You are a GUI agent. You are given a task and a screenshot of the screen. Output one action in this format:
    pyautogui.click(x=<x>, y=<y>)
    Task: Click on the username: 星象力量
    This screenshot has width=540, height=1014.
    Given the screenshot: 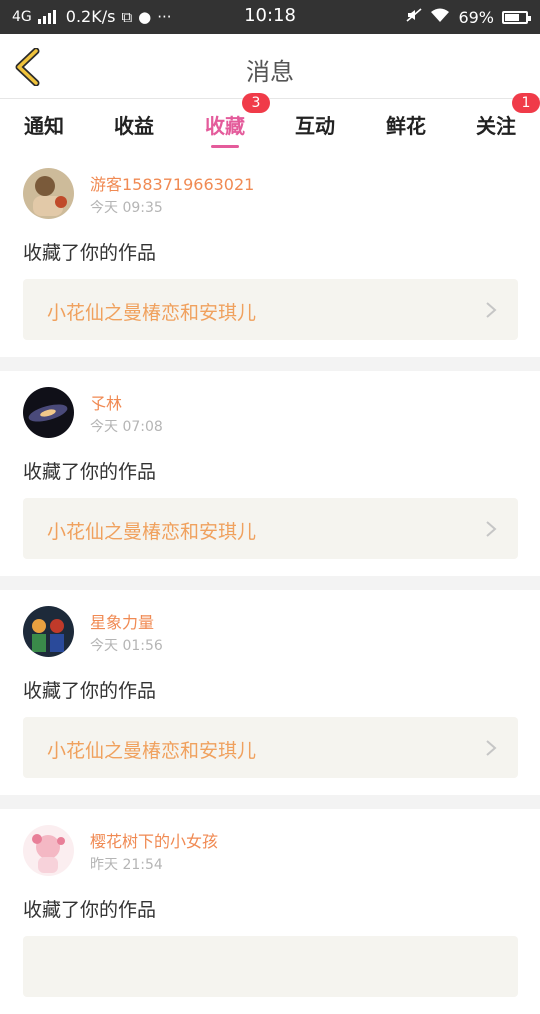 What is the action you would take?
    pyautogui.click(x=122, y=621)
    